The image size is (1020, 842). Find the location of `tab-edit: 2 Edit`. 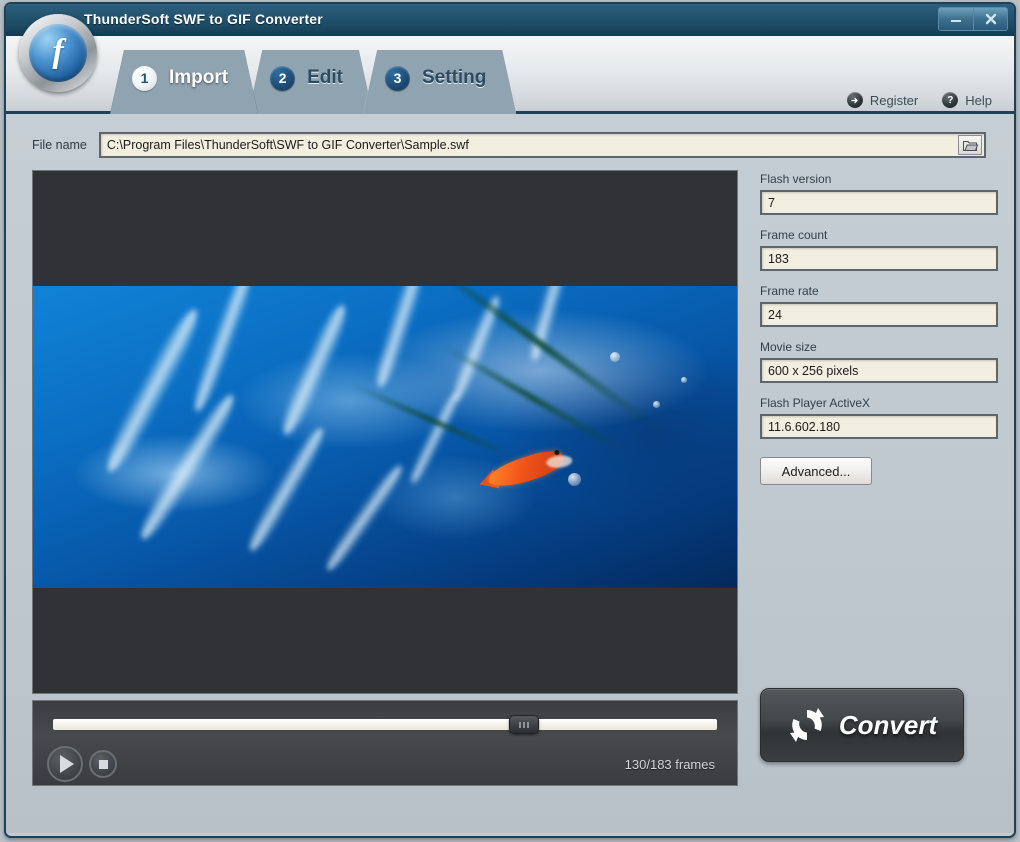

tab-edit: 2 Edit is located at coordinates (310, 82).